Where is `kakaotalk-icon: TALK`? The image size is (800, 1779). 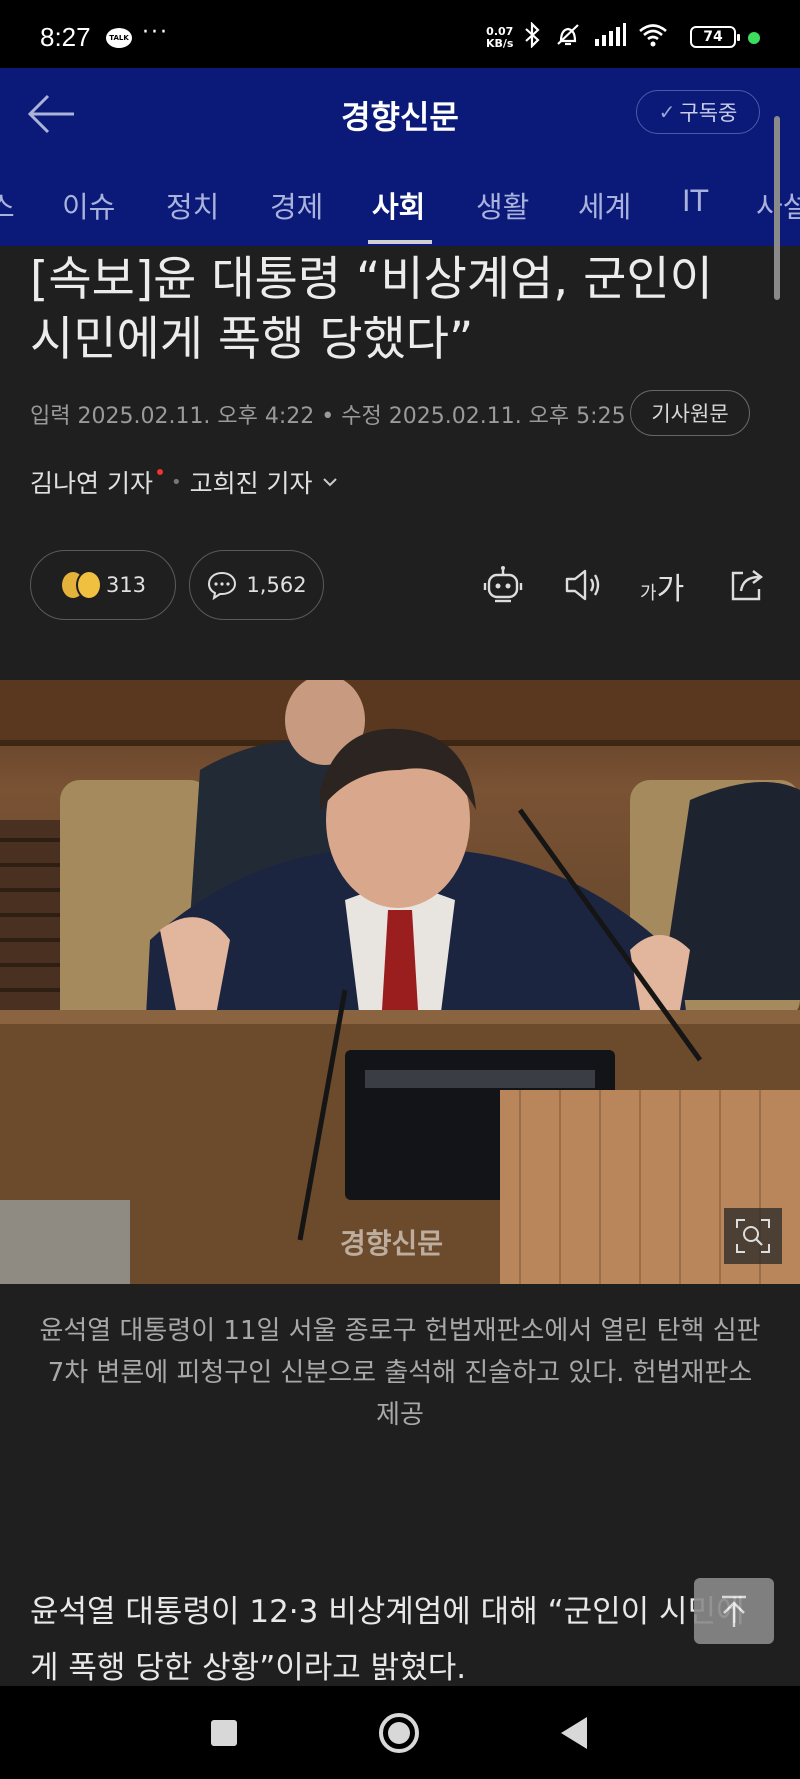 kakaotalk-icon: TALK is located at coordinates (119, 38).